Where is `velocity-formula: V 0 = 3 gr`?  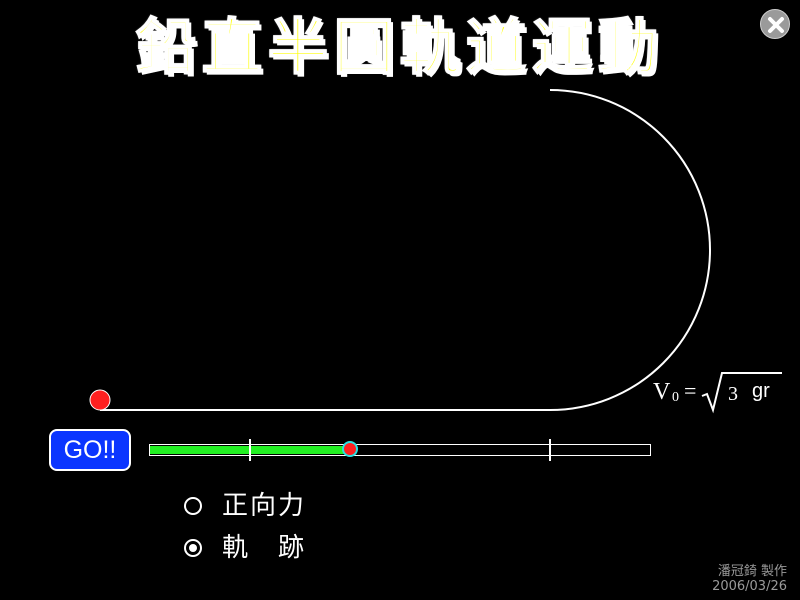
velocity-formula: V 0 = 3 gr is located at coordinates (717, 393).